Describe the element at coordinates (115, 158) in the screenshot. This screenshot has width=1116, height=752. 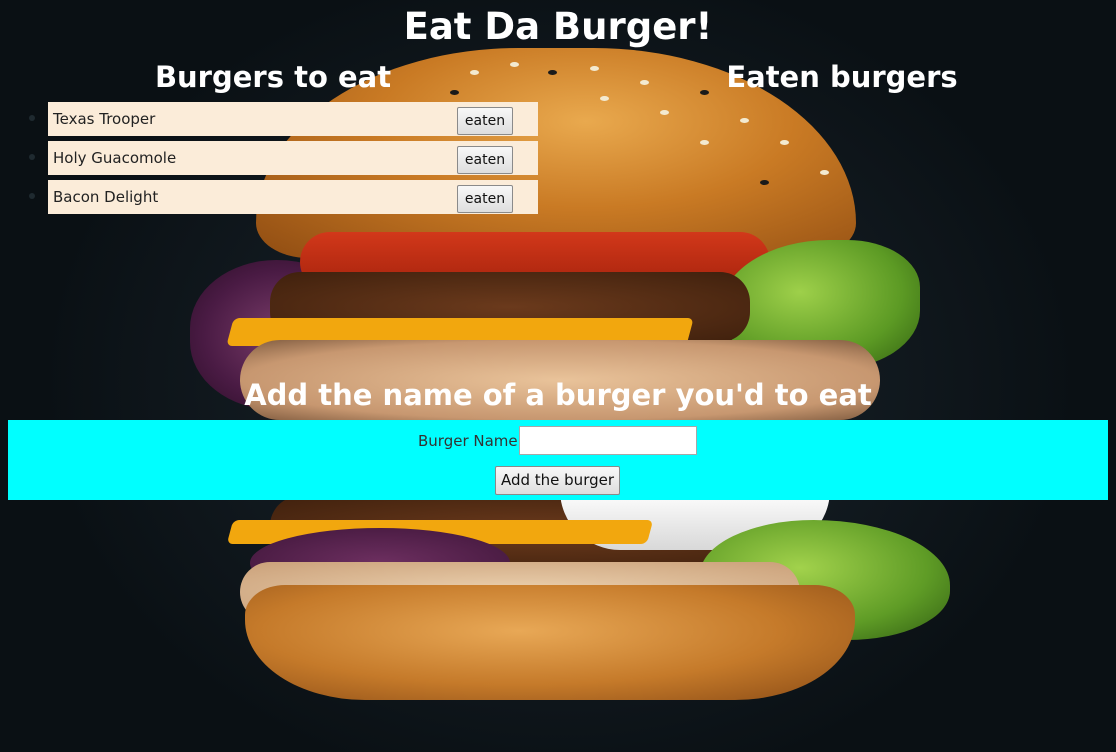
I see `burger-name: Holy Guacomole` at that location.